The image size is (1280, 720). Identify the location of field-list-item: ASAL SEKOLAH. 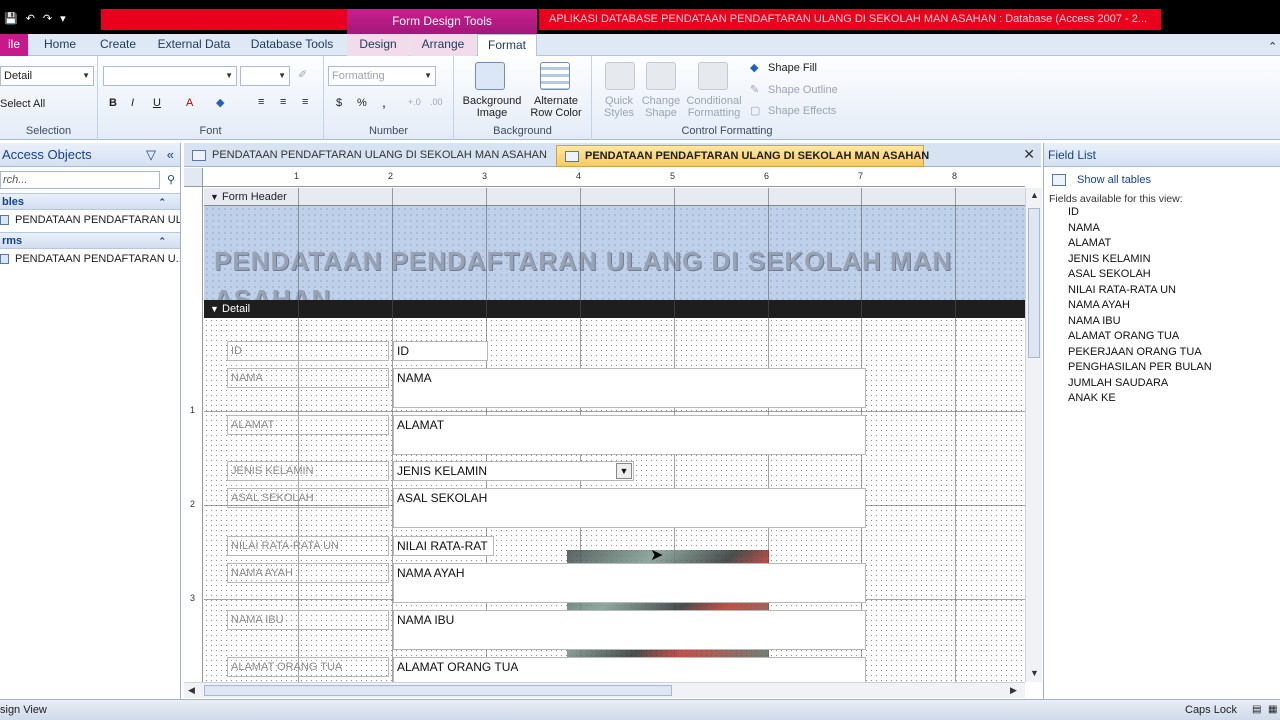
(1162, 275).